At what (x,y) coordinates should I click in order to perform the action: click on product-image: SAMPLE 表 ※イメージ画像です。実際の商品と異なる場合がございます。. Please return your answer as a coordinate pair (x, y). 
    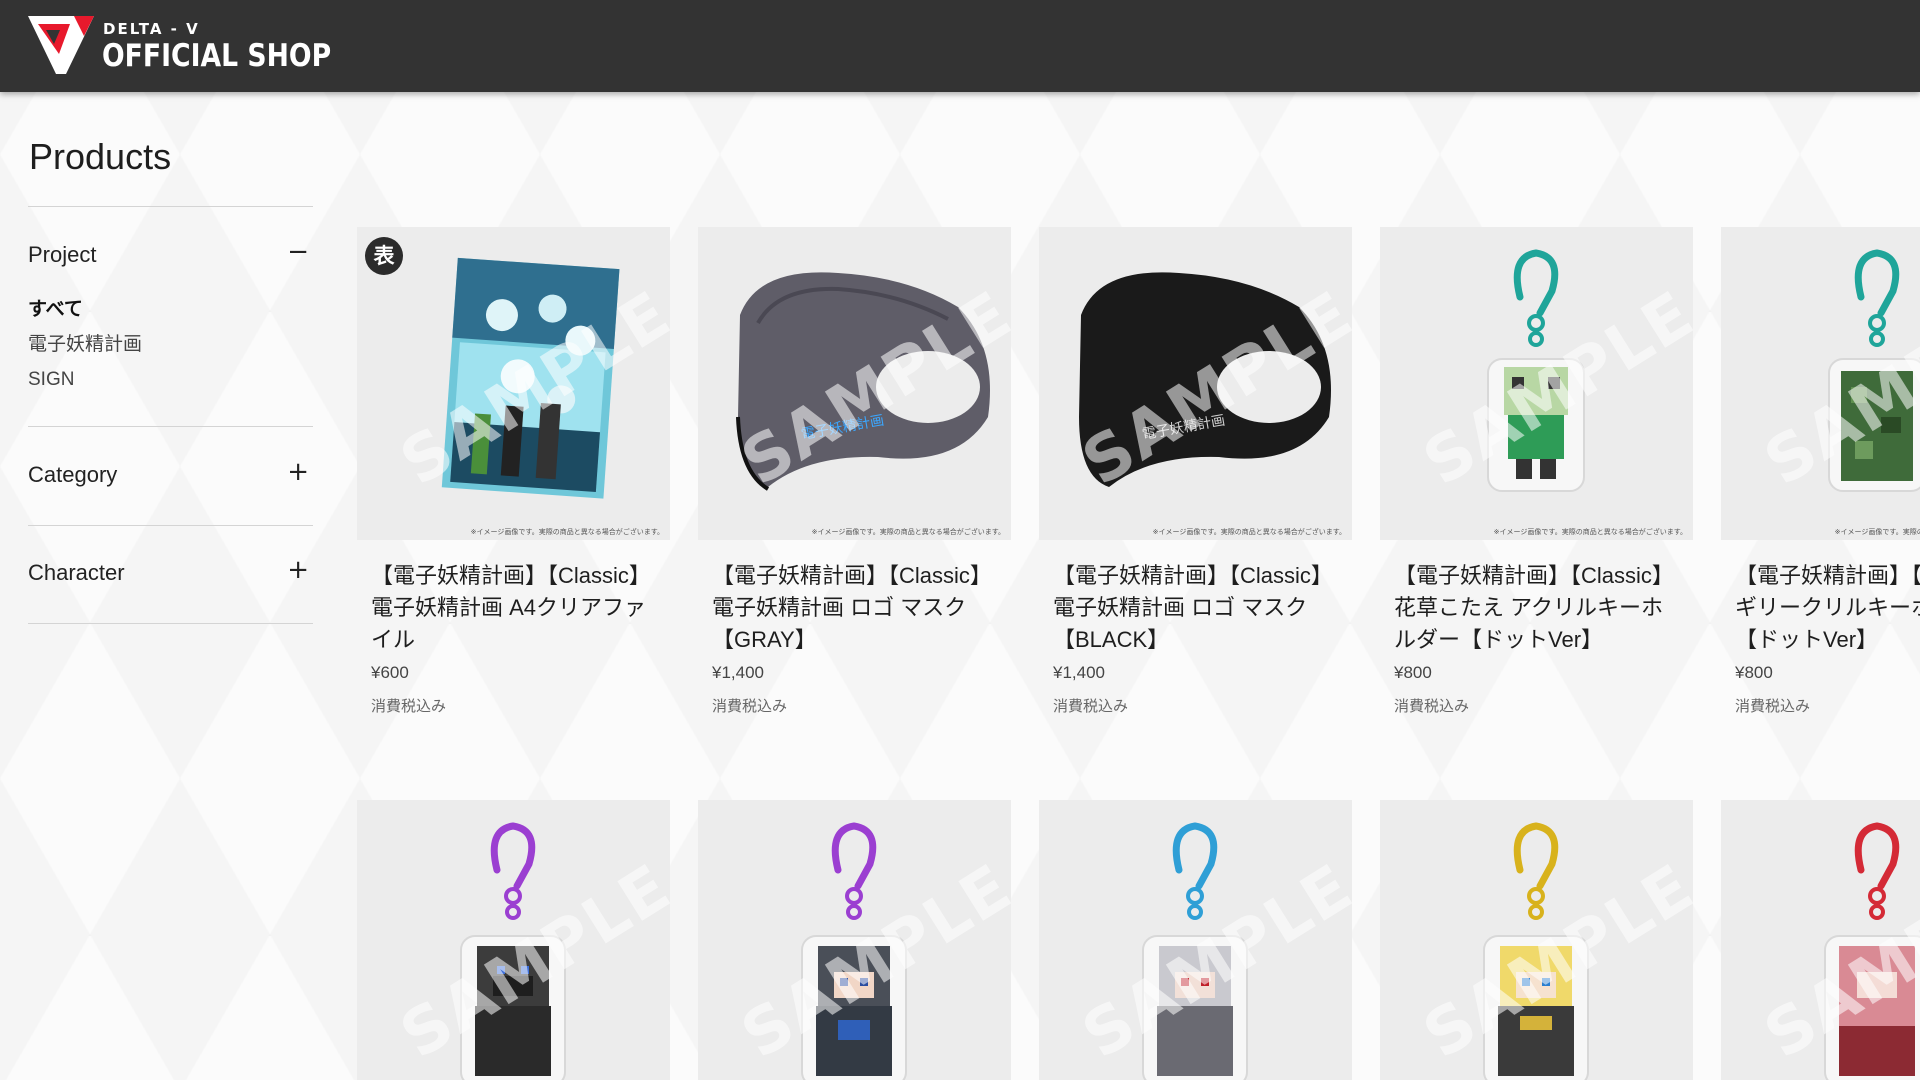
    Looking at the image, I should click on (513, 383).